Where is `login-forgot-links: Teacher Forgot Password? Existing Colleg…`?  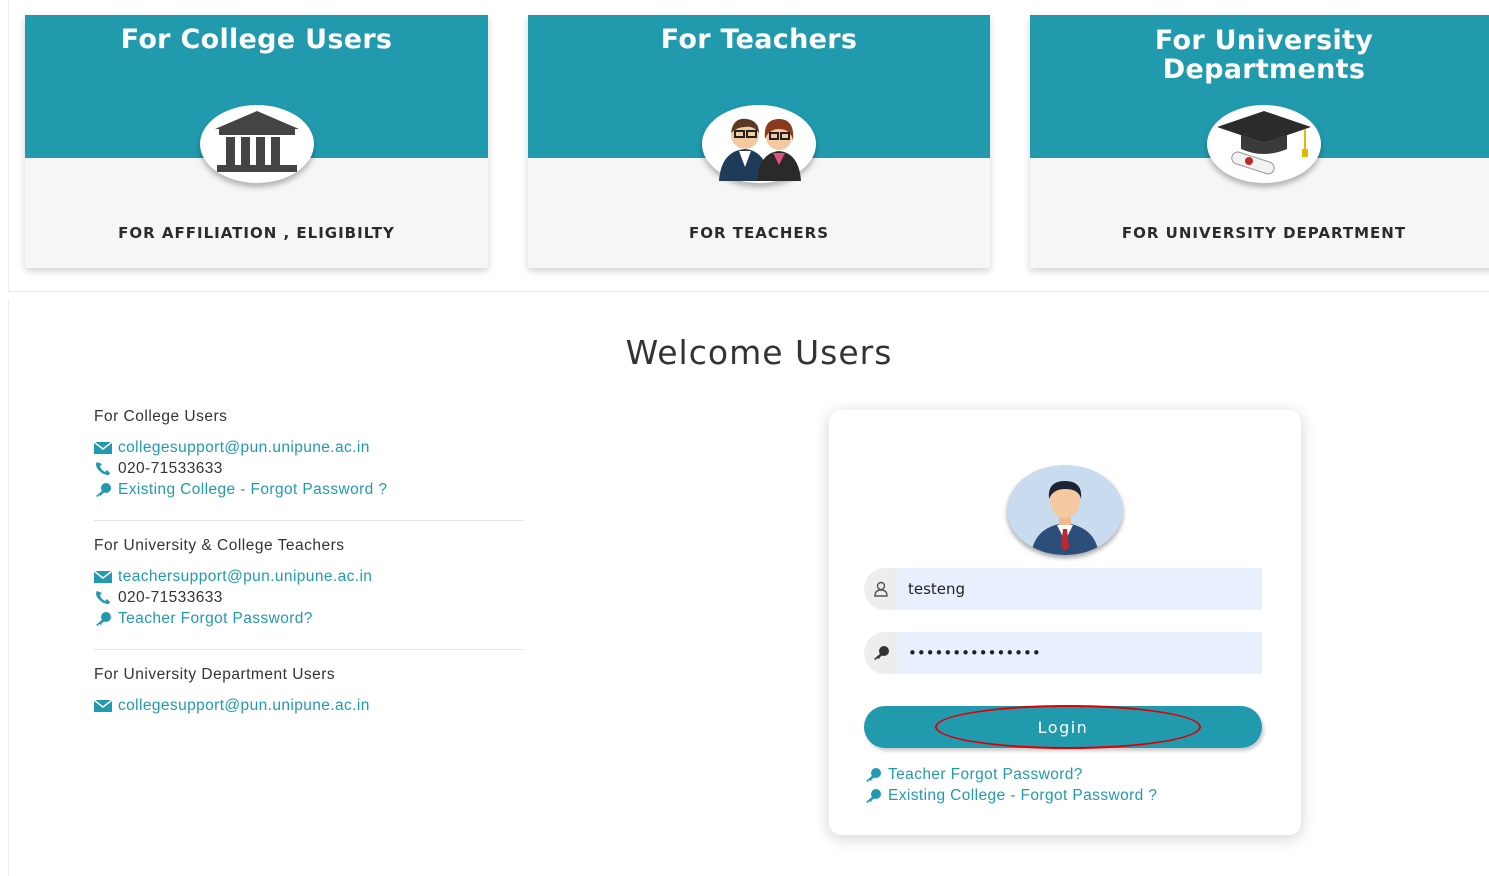 login-forgot-links: Teacher Forgot Password? Existing Colleg… is located at coordinates (1010, 785).